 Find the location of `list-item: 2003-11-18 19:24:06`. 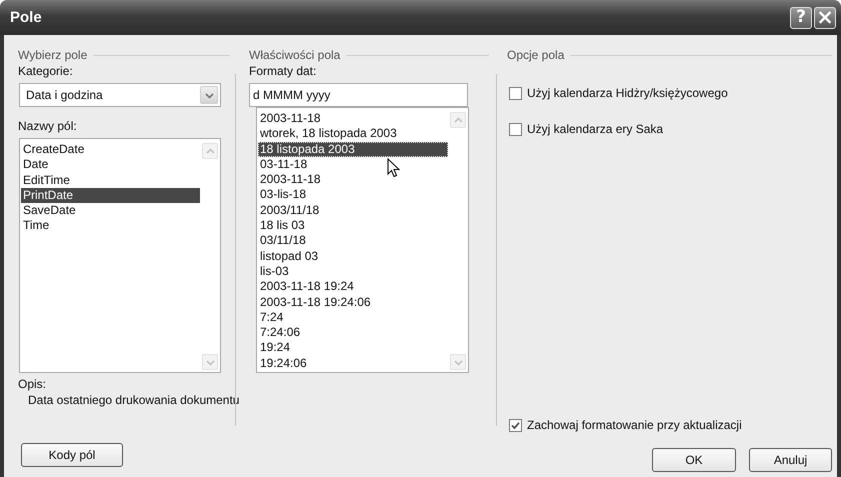

list-item: 2003-11-18 19:24:06 is located at coordinates (353, 302).